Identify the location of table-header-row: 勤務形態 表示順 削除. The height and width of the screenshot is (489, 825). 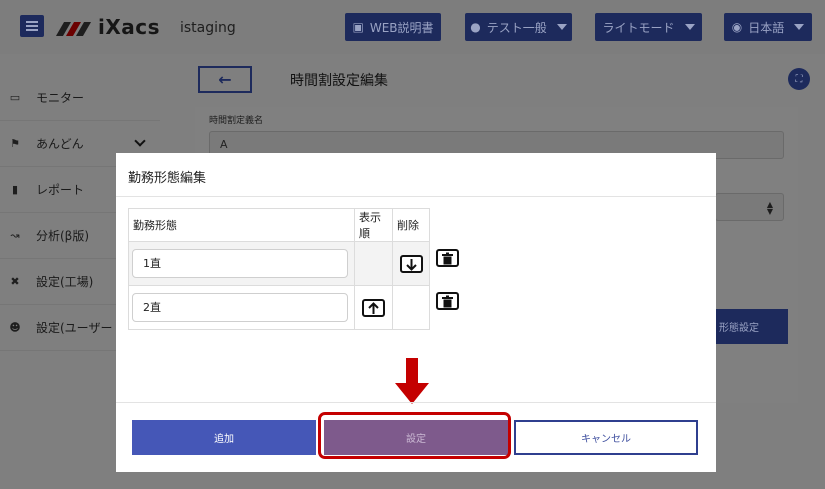
(279, 225).